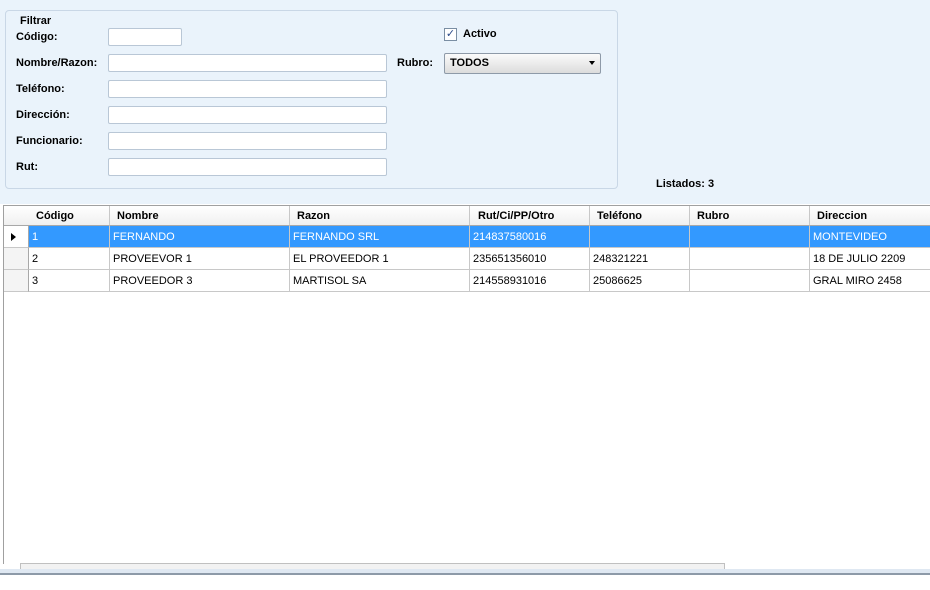 The width and height of the screenshot is (930, 590). Describe the element at coordinates (870, 259) in the screenshot. I see `cell-direccion: 18 DE JULIO 2209` at that location.